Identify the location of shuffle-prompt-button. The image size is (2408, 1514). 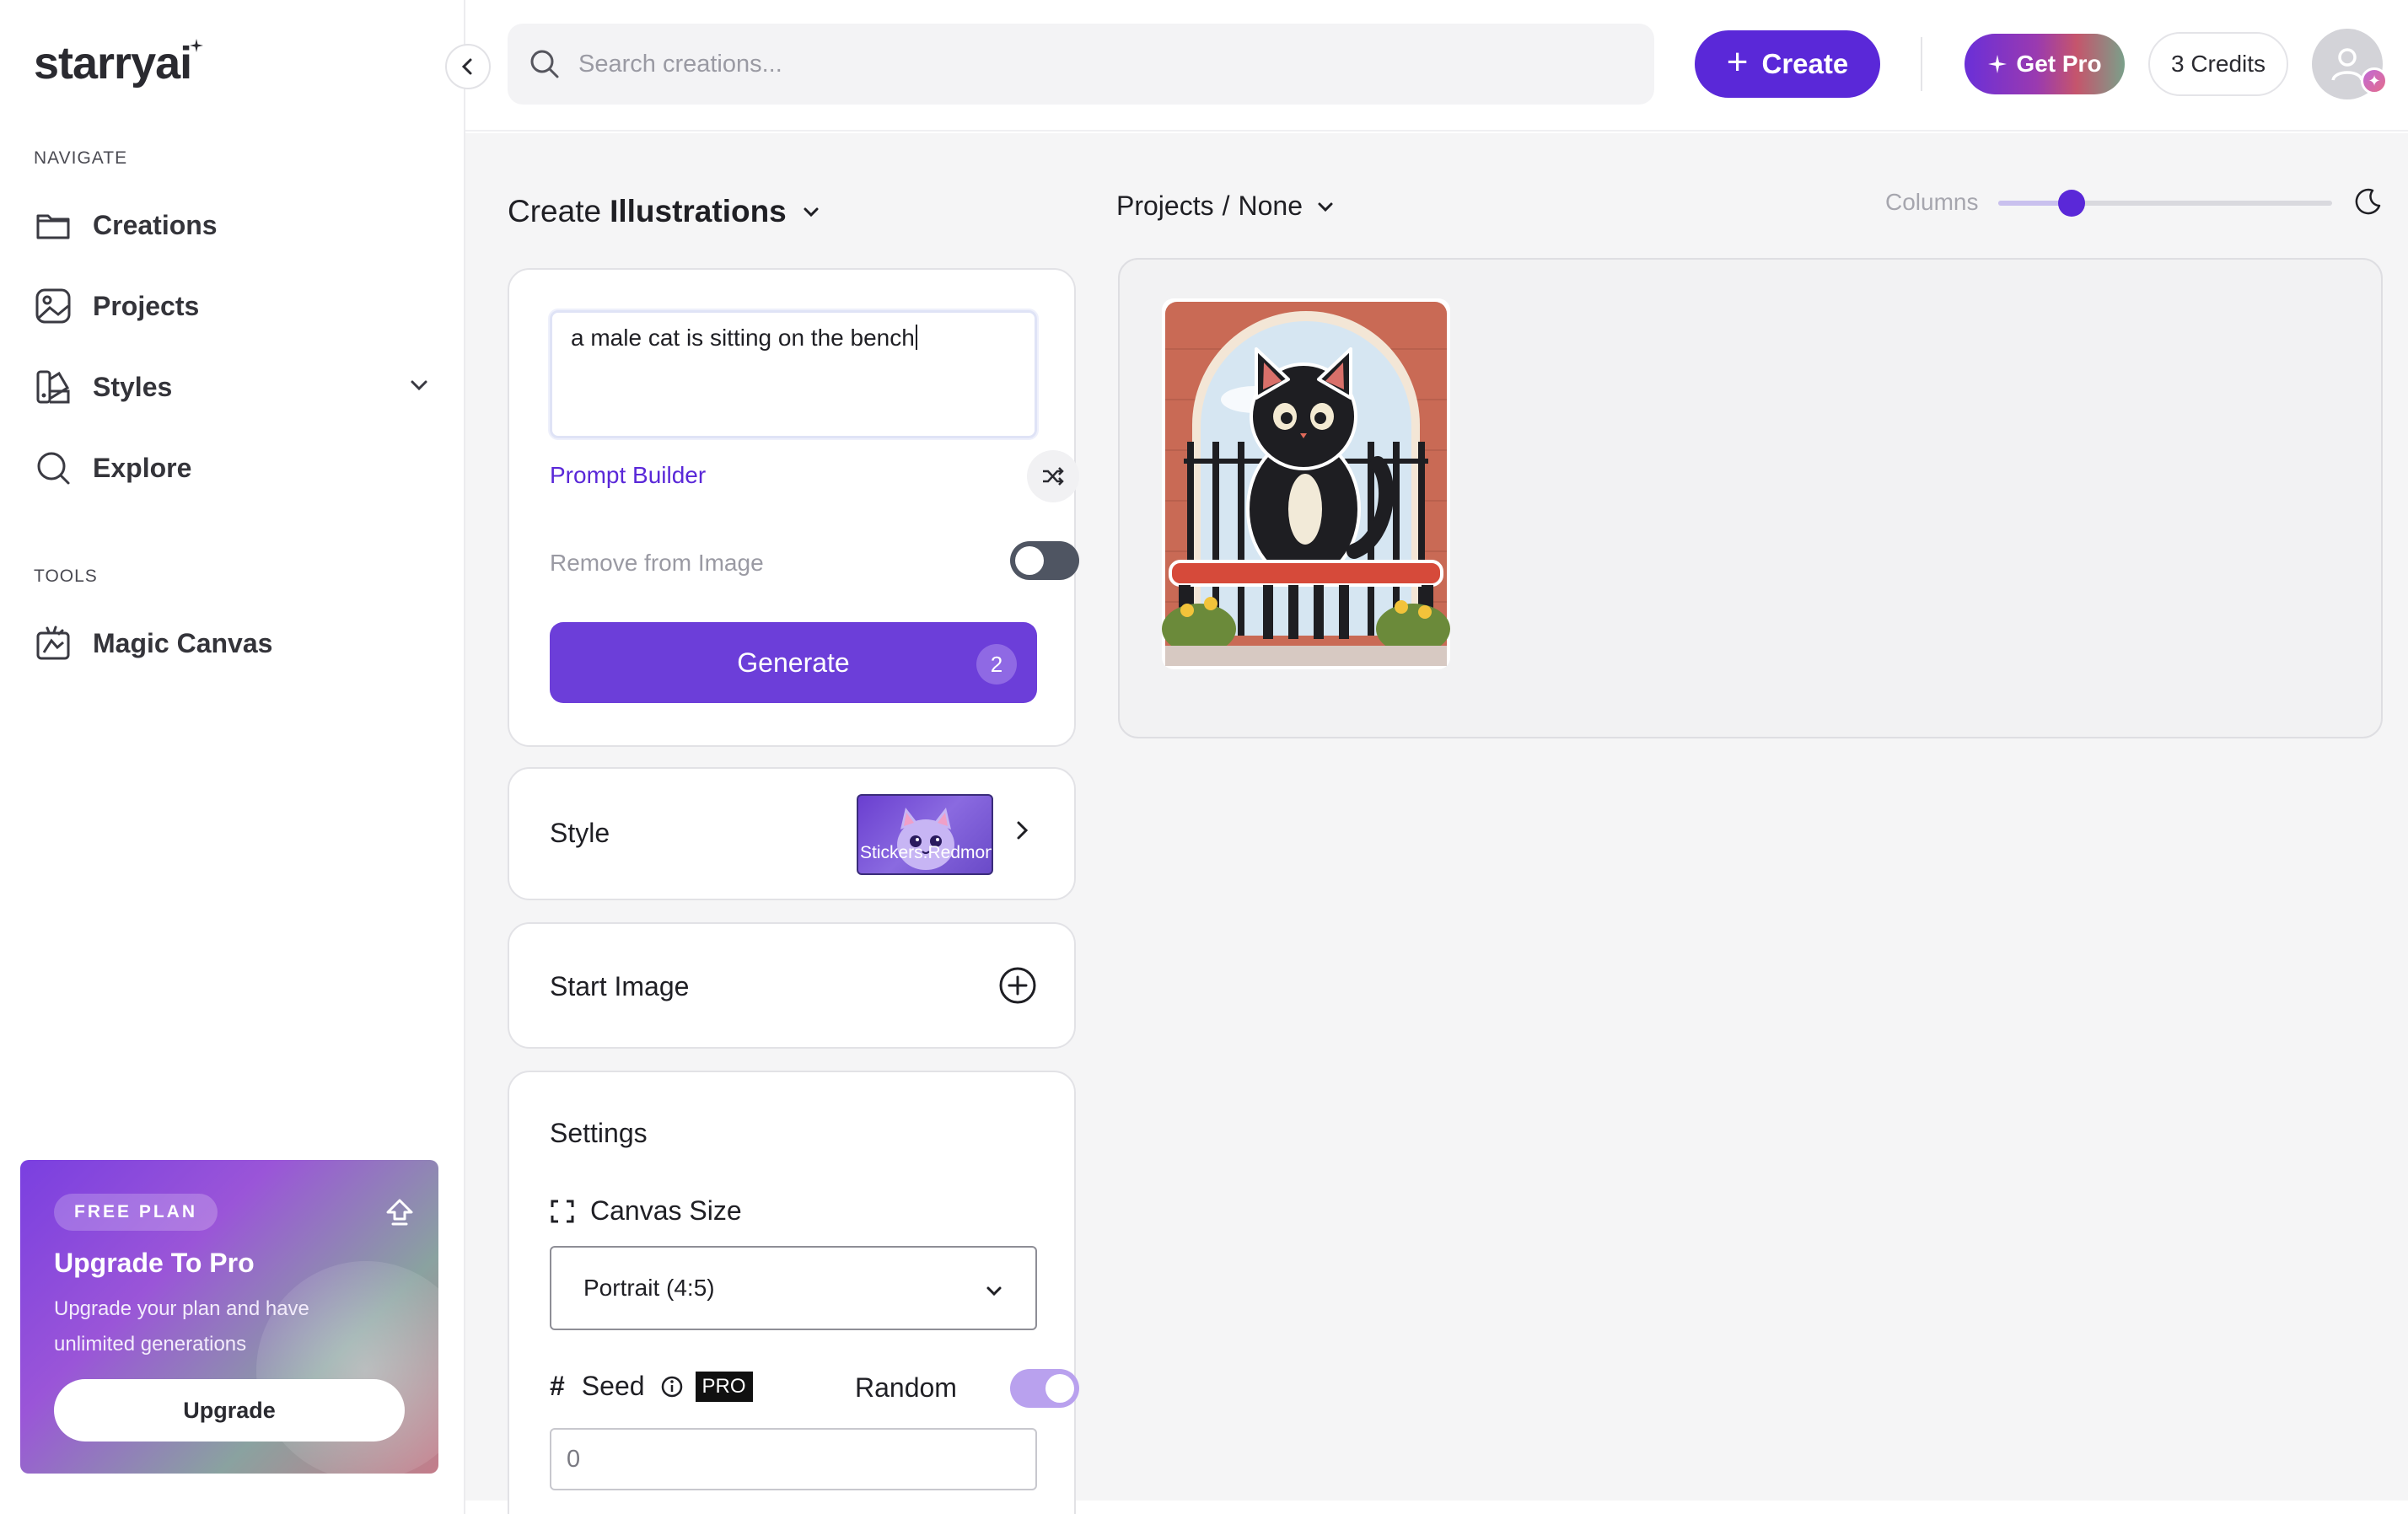
(1053, 476).